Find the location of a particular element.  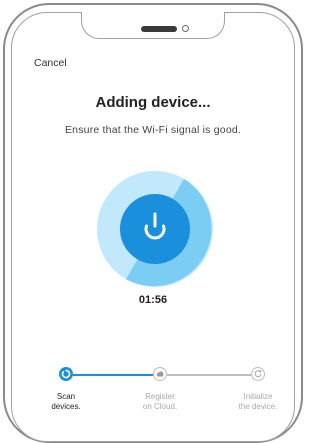

scan-spinner-icon is located at coordinates (66, 374).